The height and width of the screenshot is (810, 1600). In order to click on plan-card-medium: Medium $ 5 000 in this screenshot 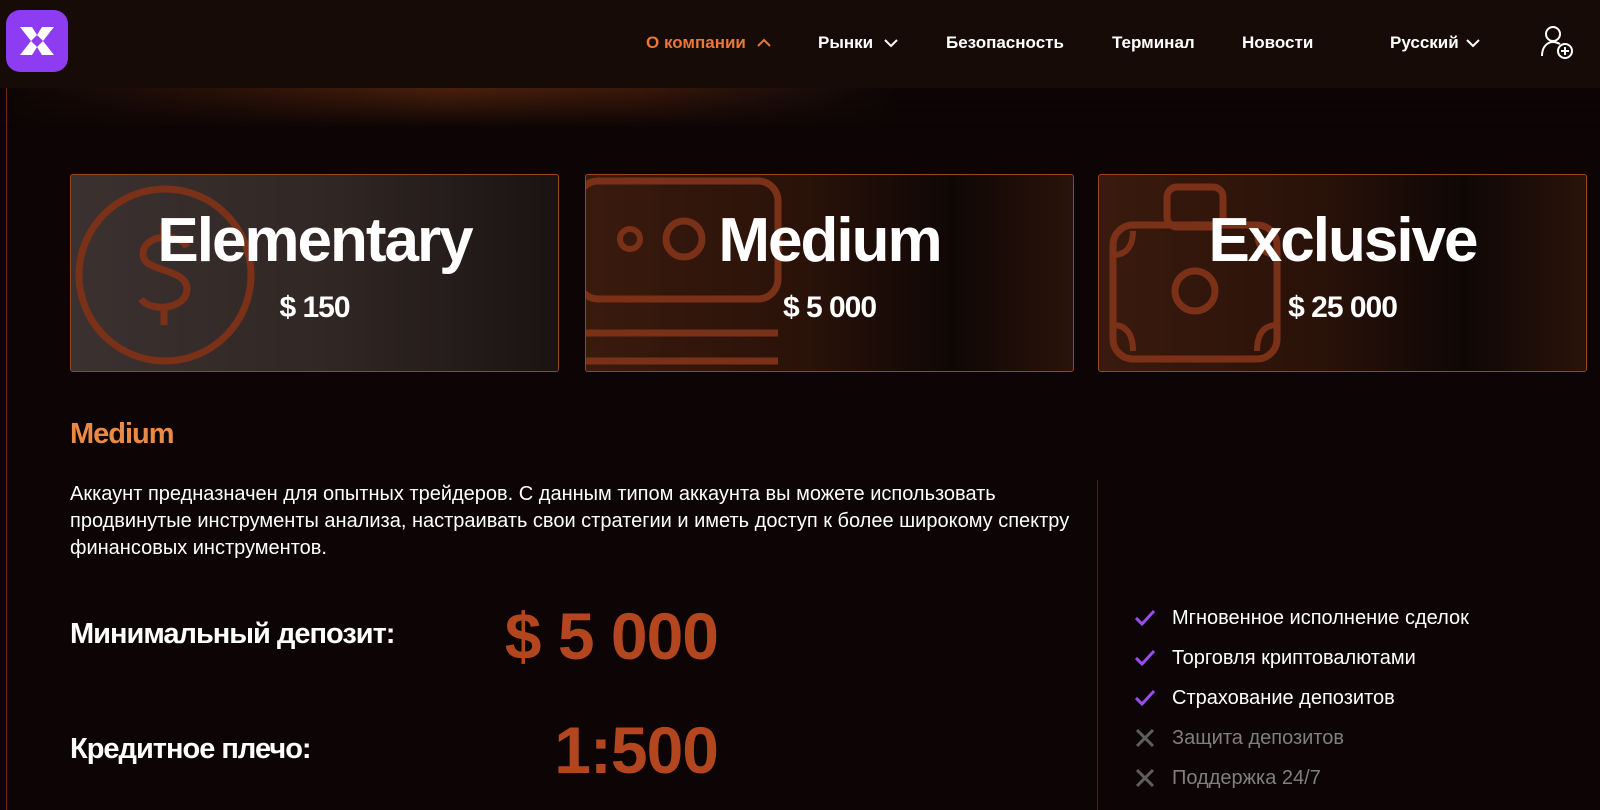, I will do `click(829, 273)`.